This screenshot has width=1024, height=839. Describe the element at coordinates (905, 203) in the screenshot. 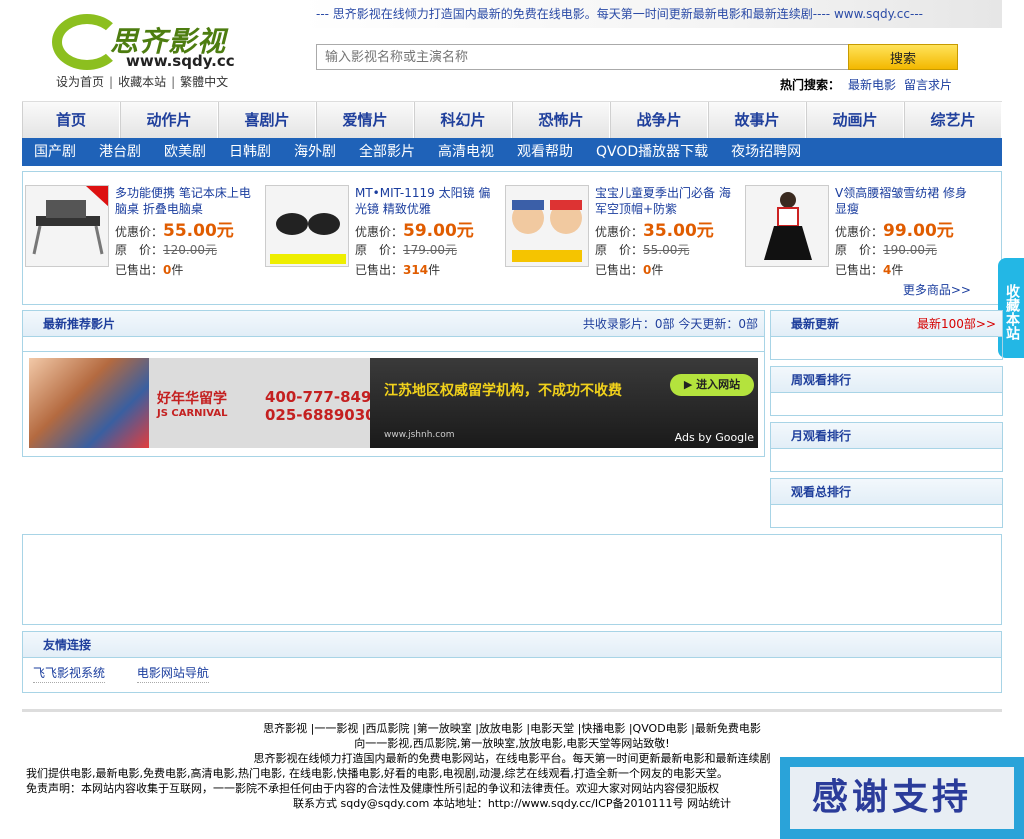

I see `product-title: V领高腰褶皱雪纺裙 修身显瘦` at that location.